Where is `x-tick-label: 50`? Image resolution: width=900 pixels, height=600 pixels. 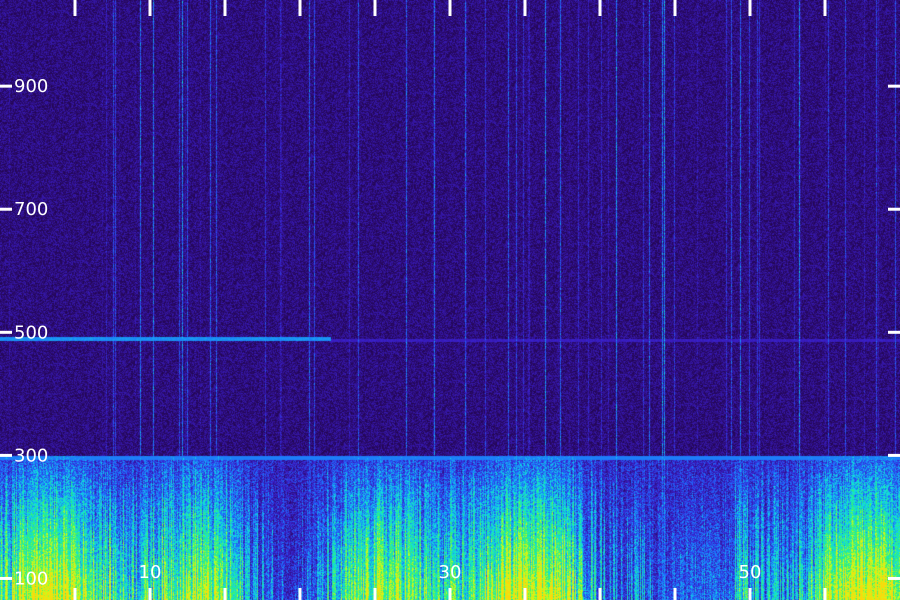
x-tick-label: 50 is located at coordinates (750, 572).